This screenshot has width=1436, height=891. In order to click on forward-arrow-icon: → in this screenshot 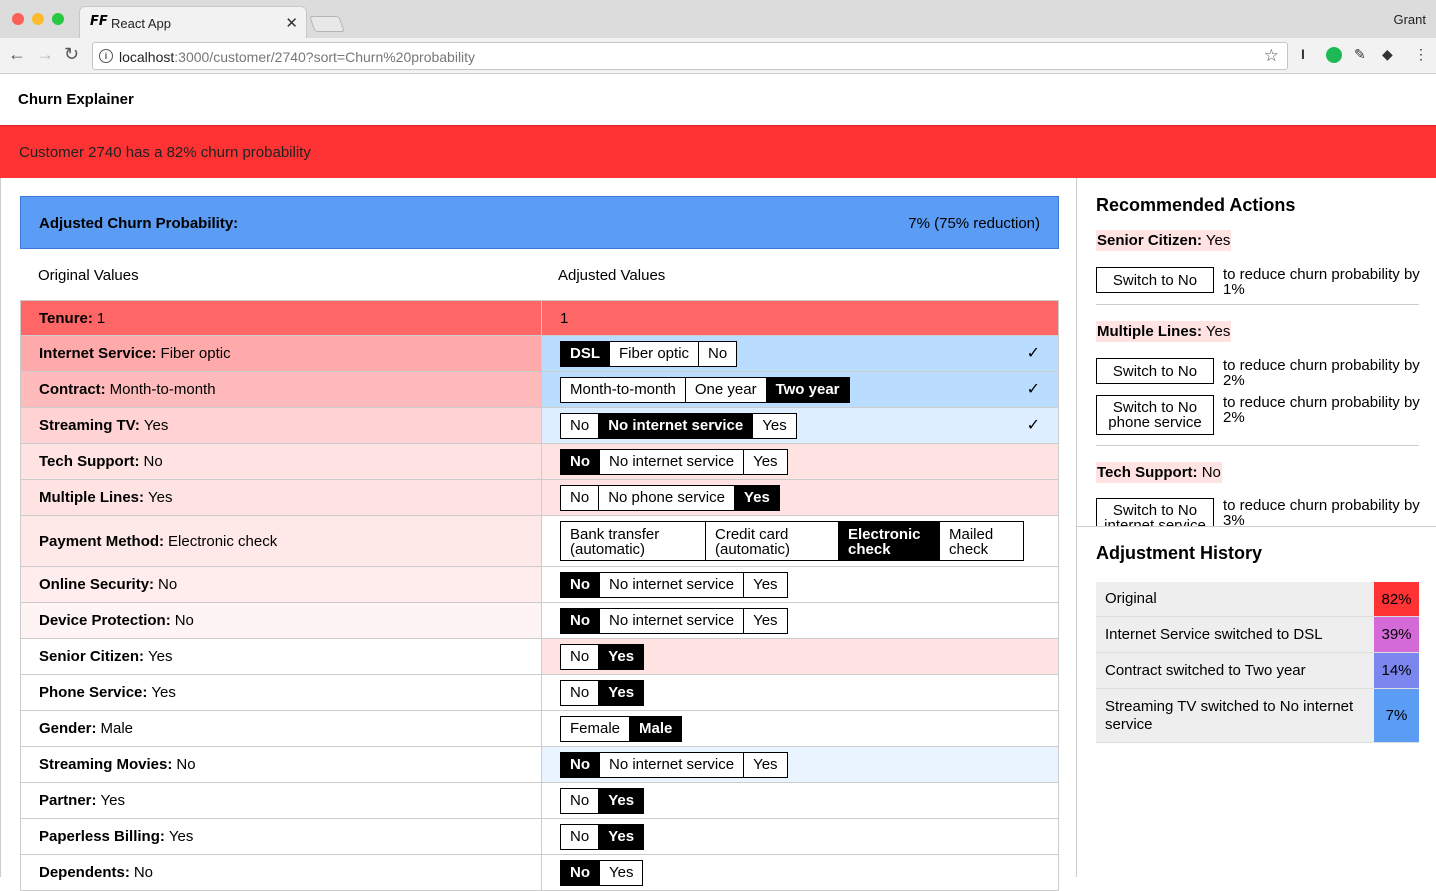, I will do `click(45, 54)`.